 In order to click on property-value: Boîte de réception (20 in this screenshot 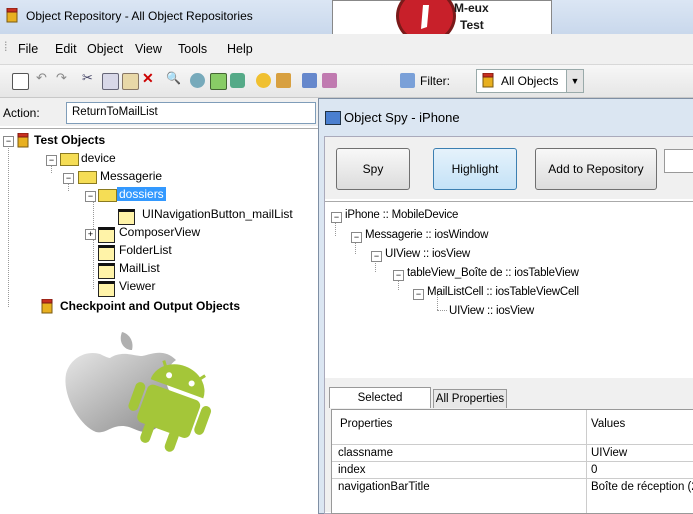, I will do `click(642, 487)`.